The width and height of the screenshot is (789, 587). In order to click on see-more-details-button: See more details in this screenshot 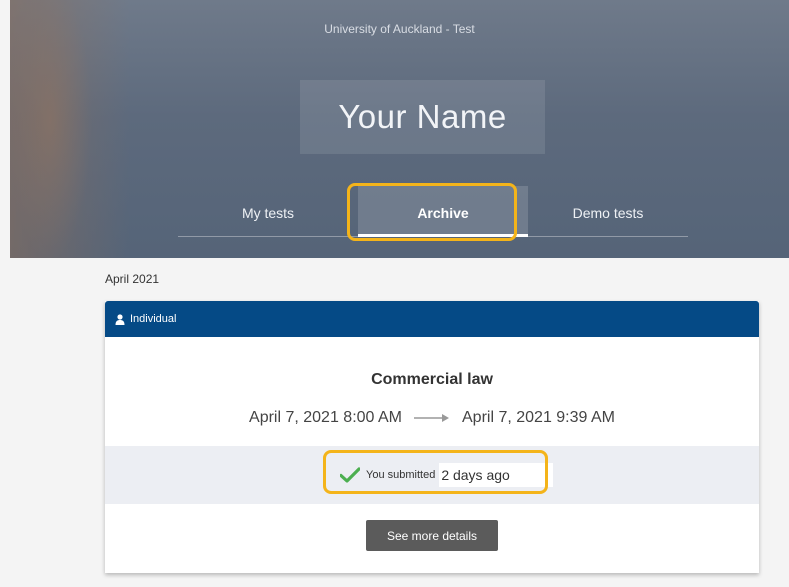, I will do `click(432, 535)`.